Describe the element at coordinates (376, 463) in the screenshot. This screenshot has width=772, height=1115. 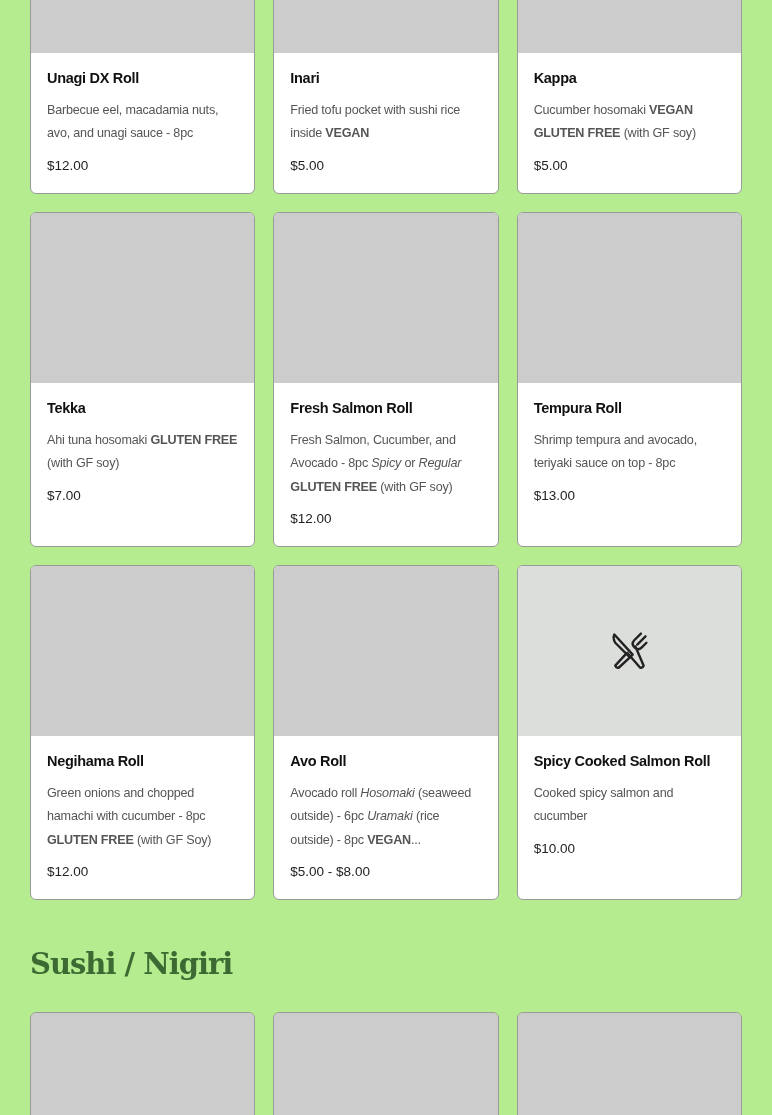
I see `item-description: Fresh Salmon, Cucumber, and Avocado - 8pc Spicy or Regular GLUTEN FREE (with GF soy)` at that location.